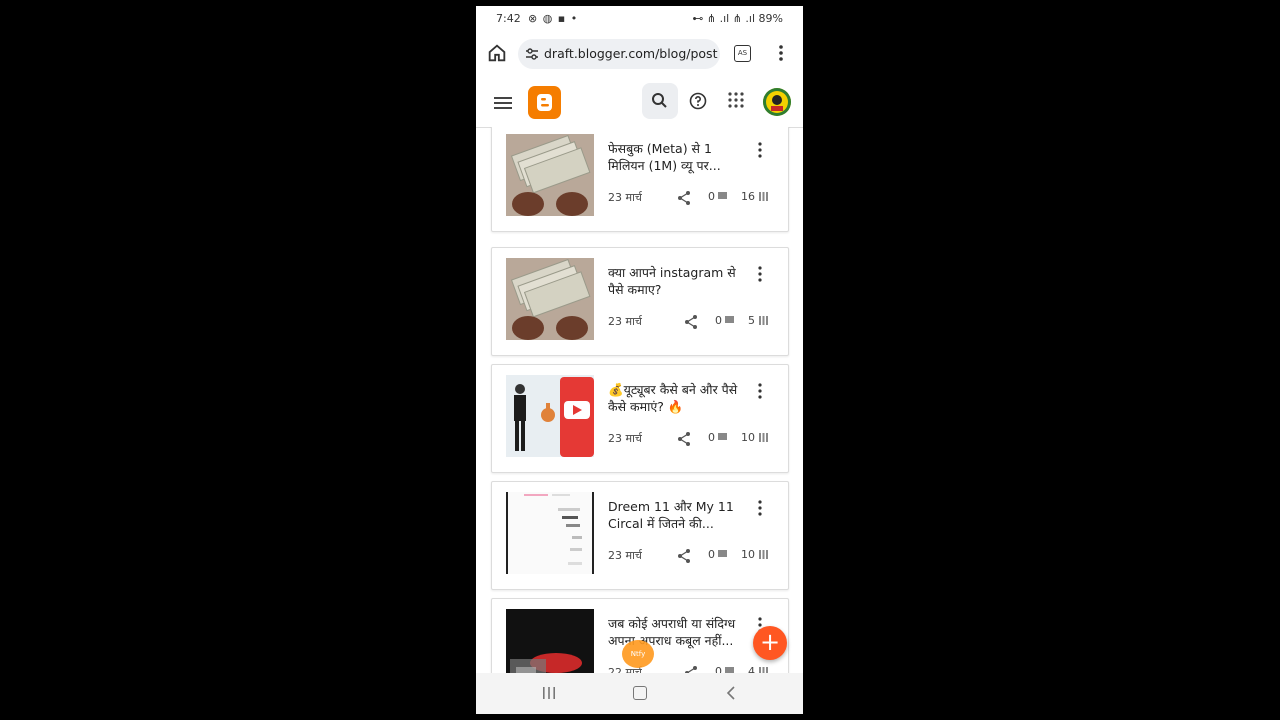 This screenshot has height=720, width=1280. I want to click on url-text: draft.blogger.com/blog/post, so click(631, 53).